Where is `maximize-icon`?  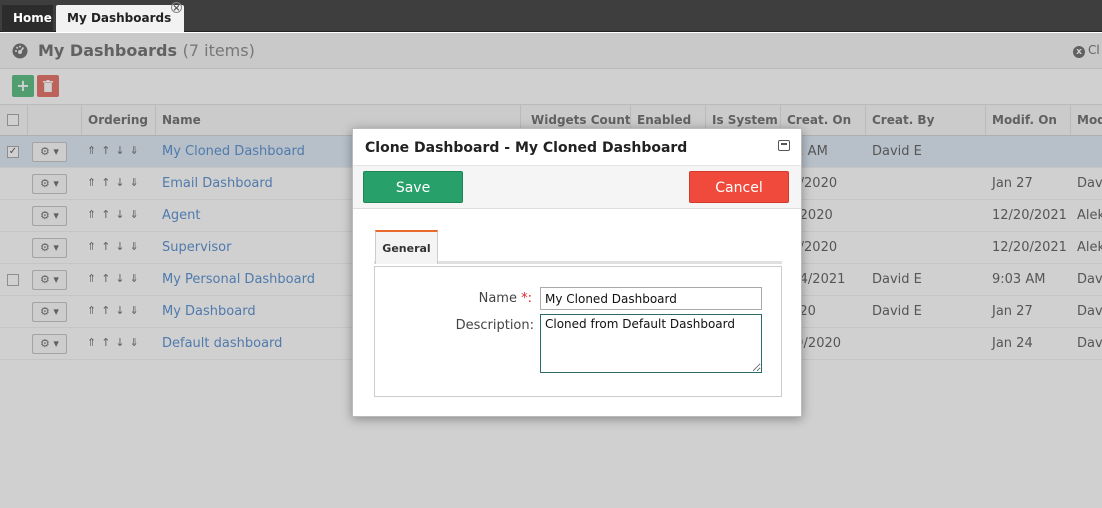
maximize-icon is located at coordinates (784, 145).